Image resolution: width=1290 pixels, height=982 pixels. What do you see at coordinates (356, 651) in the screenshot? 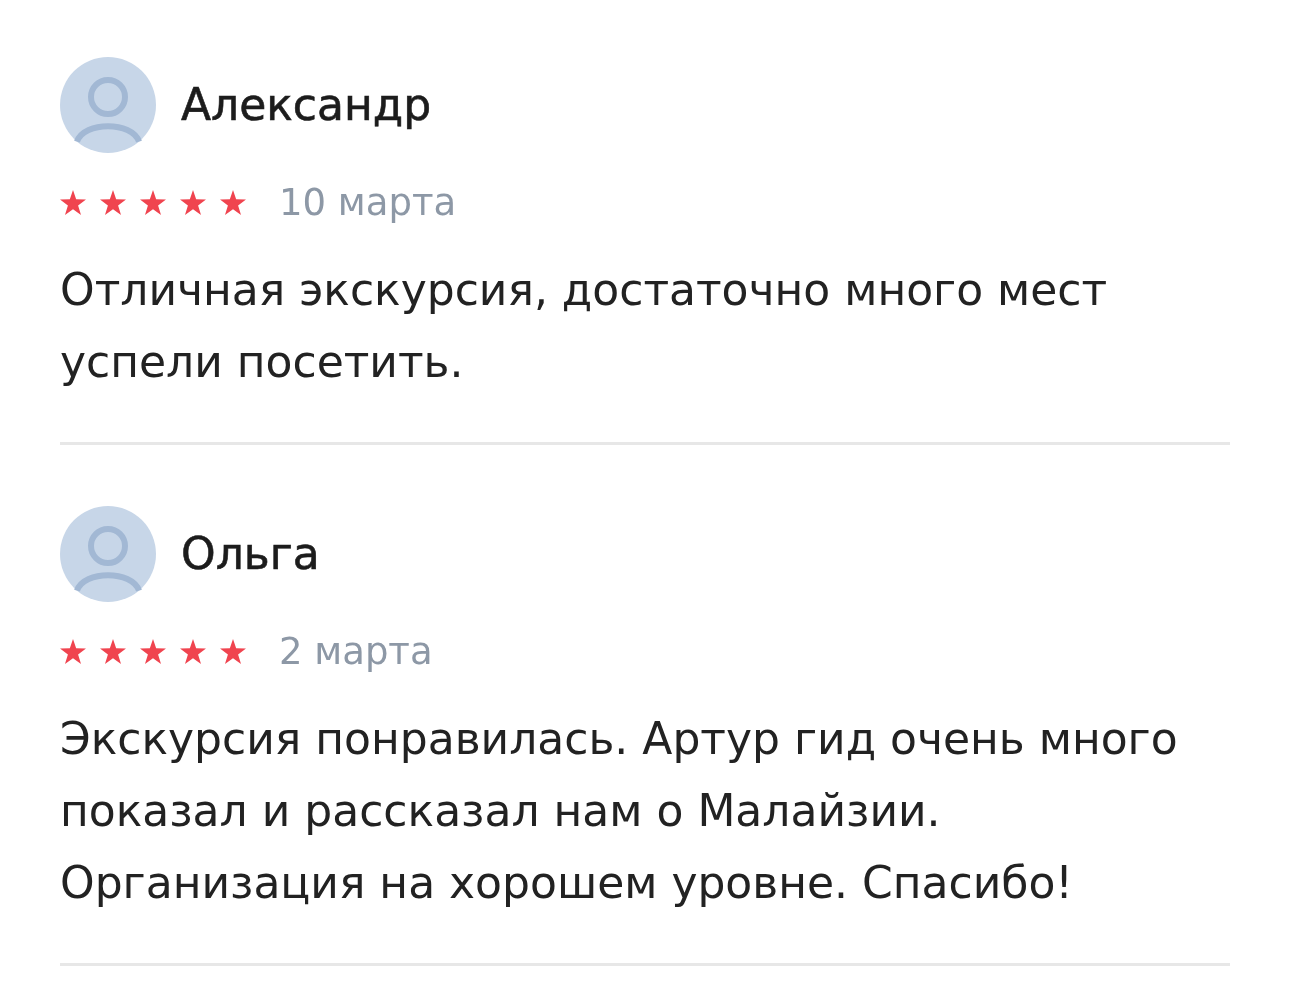
I see `review-date: 2 марта` at bounding box center [356, 651].